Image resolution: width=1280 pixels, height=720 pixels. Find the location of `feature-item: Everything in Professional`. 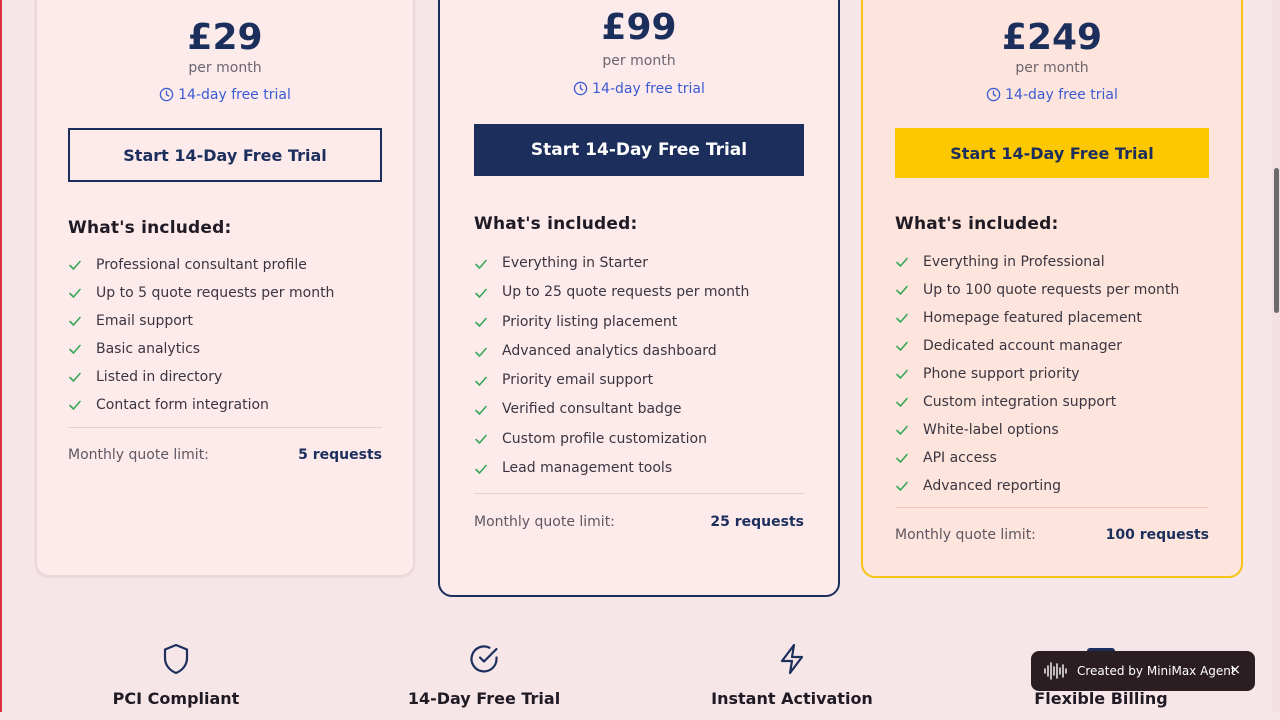

feature-item: Everything in Professional is located at coordinates (1037, 262).